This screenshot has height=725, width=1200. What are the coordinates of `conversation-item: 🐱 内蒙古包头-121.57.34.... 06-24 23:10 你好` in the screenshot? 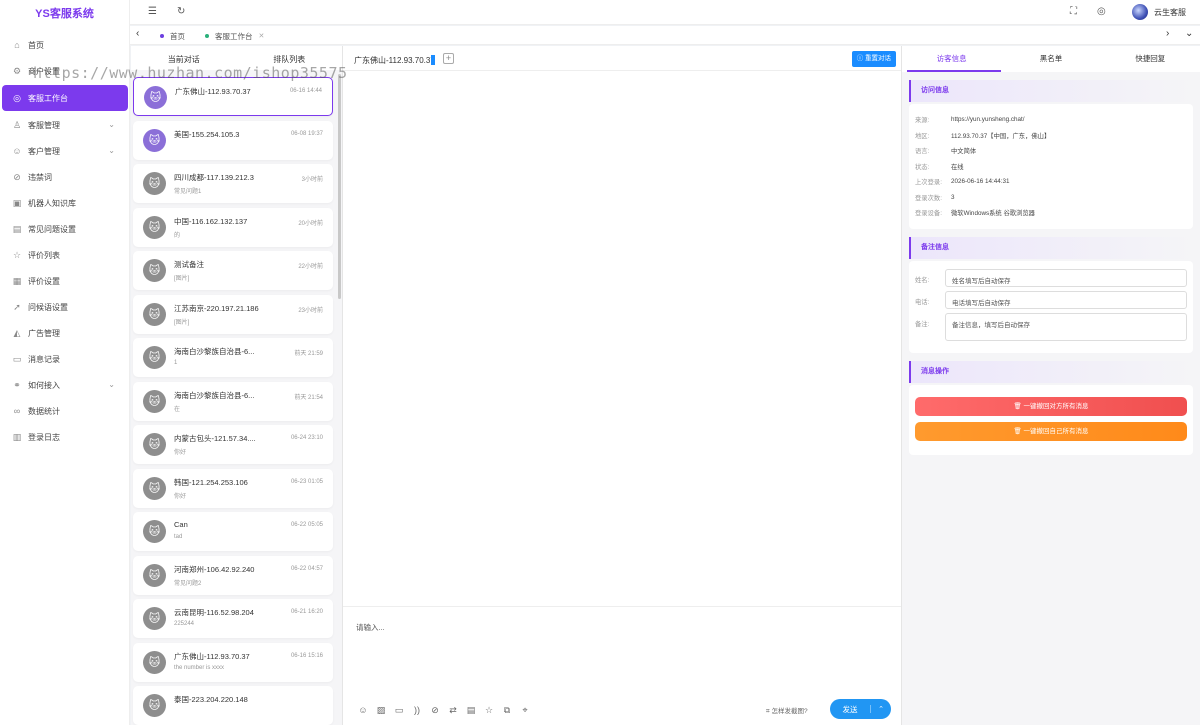 It's located at (233, 444).